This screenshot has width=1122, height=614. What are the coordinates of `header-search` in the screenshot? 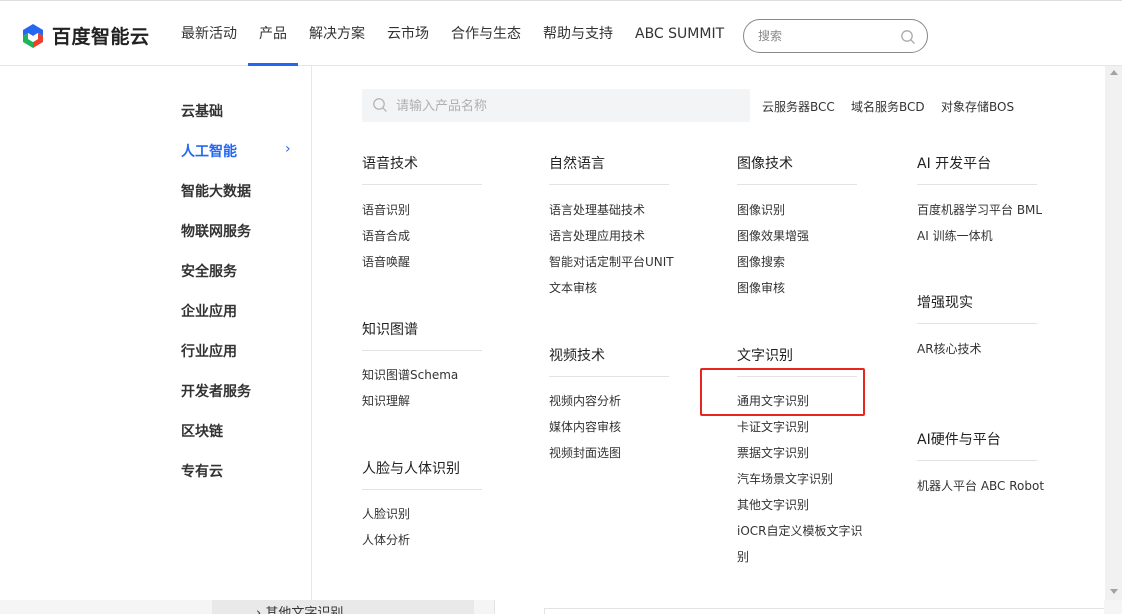 It's located at (835, 36).